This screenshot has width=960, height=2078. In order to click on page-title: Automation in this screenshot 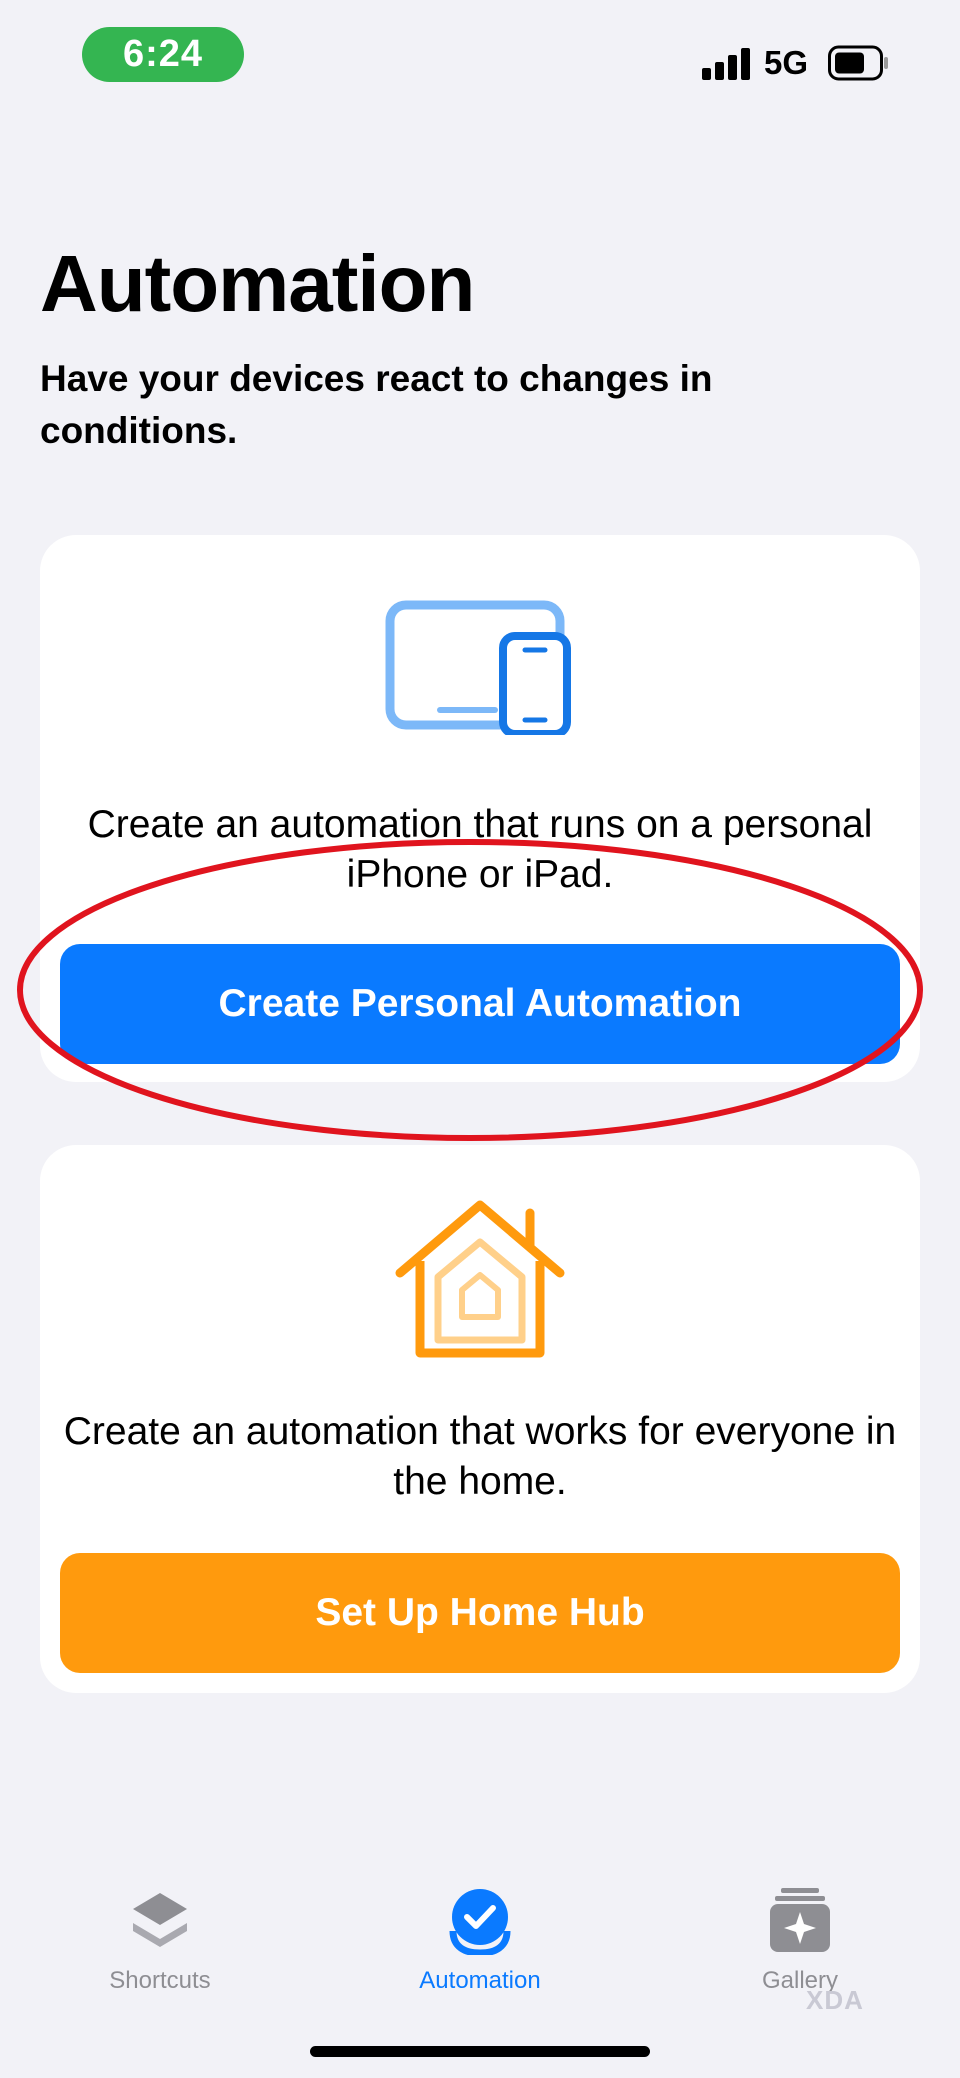, I will do `click(257, 283)`.